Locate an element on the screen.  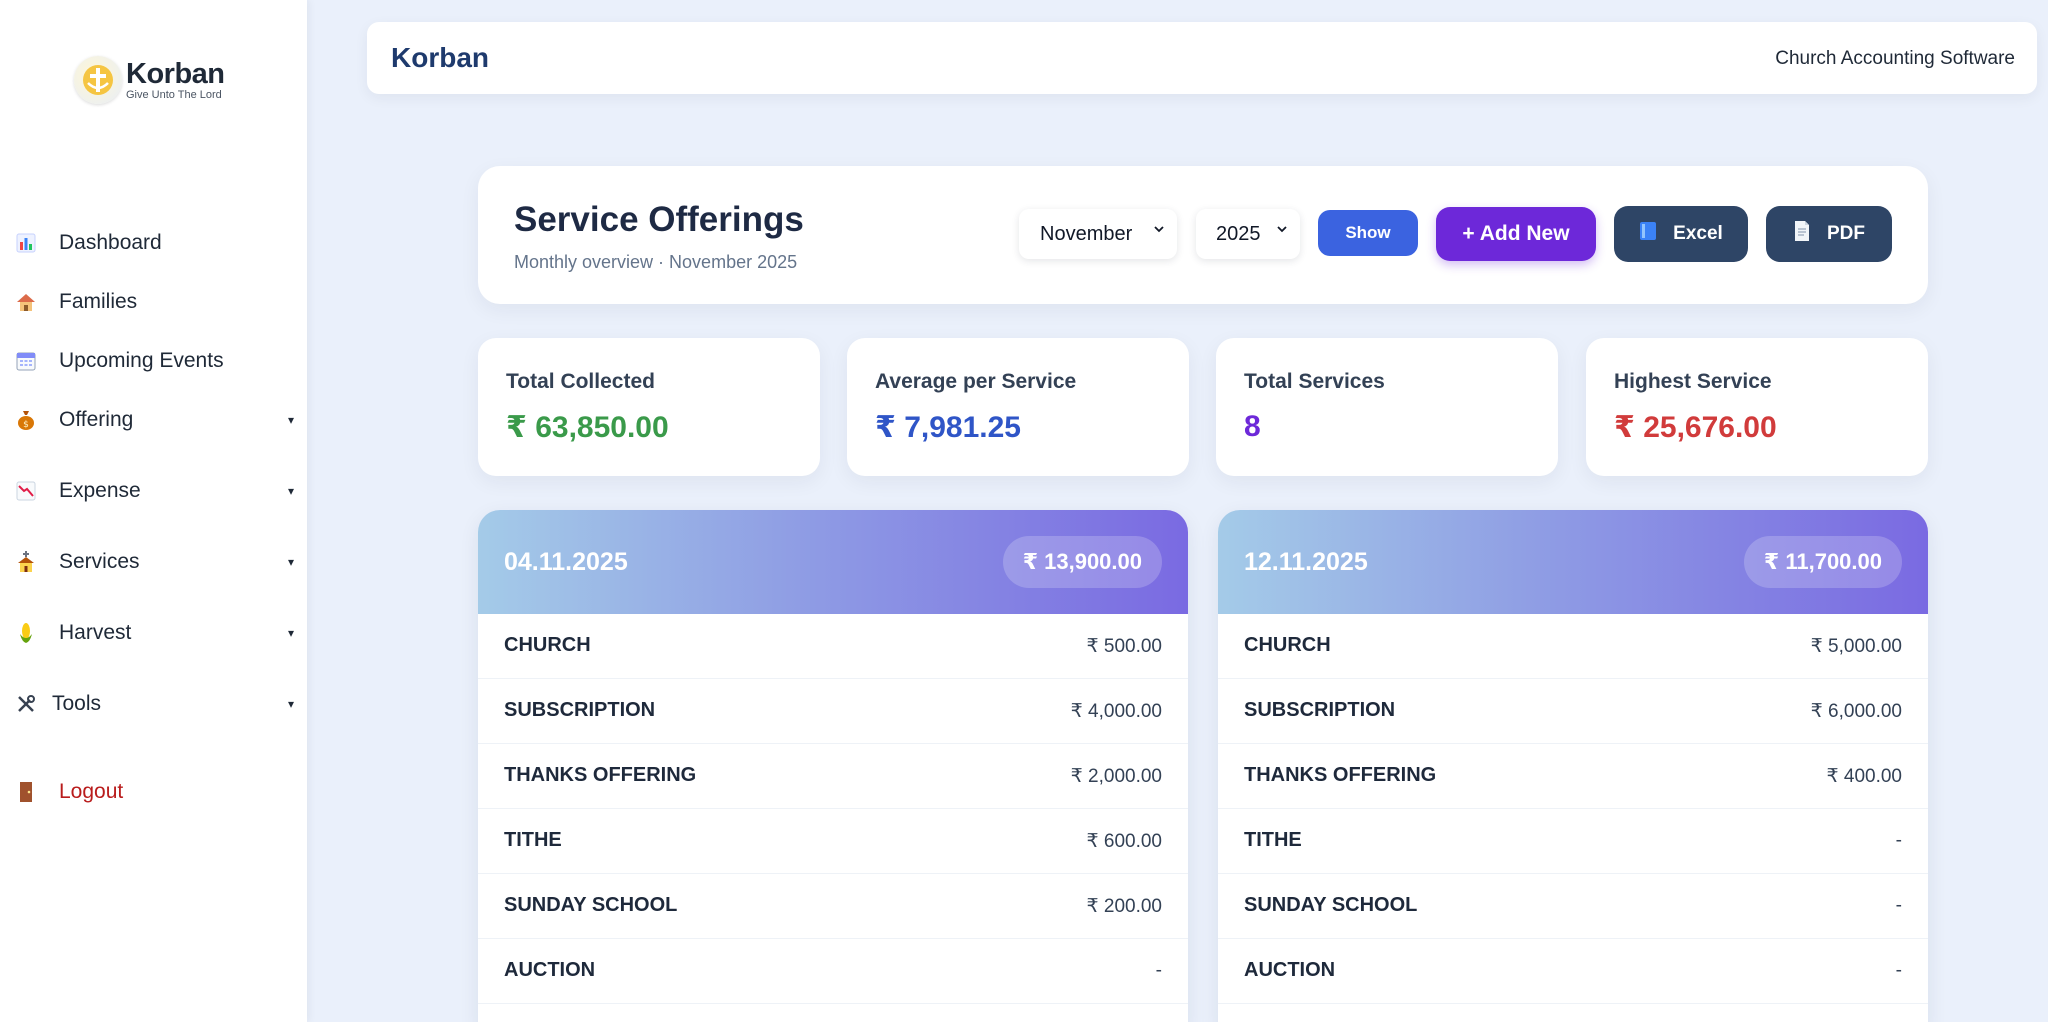
sidebar-item-label: Dashboard is located at coordinates (110, 242).